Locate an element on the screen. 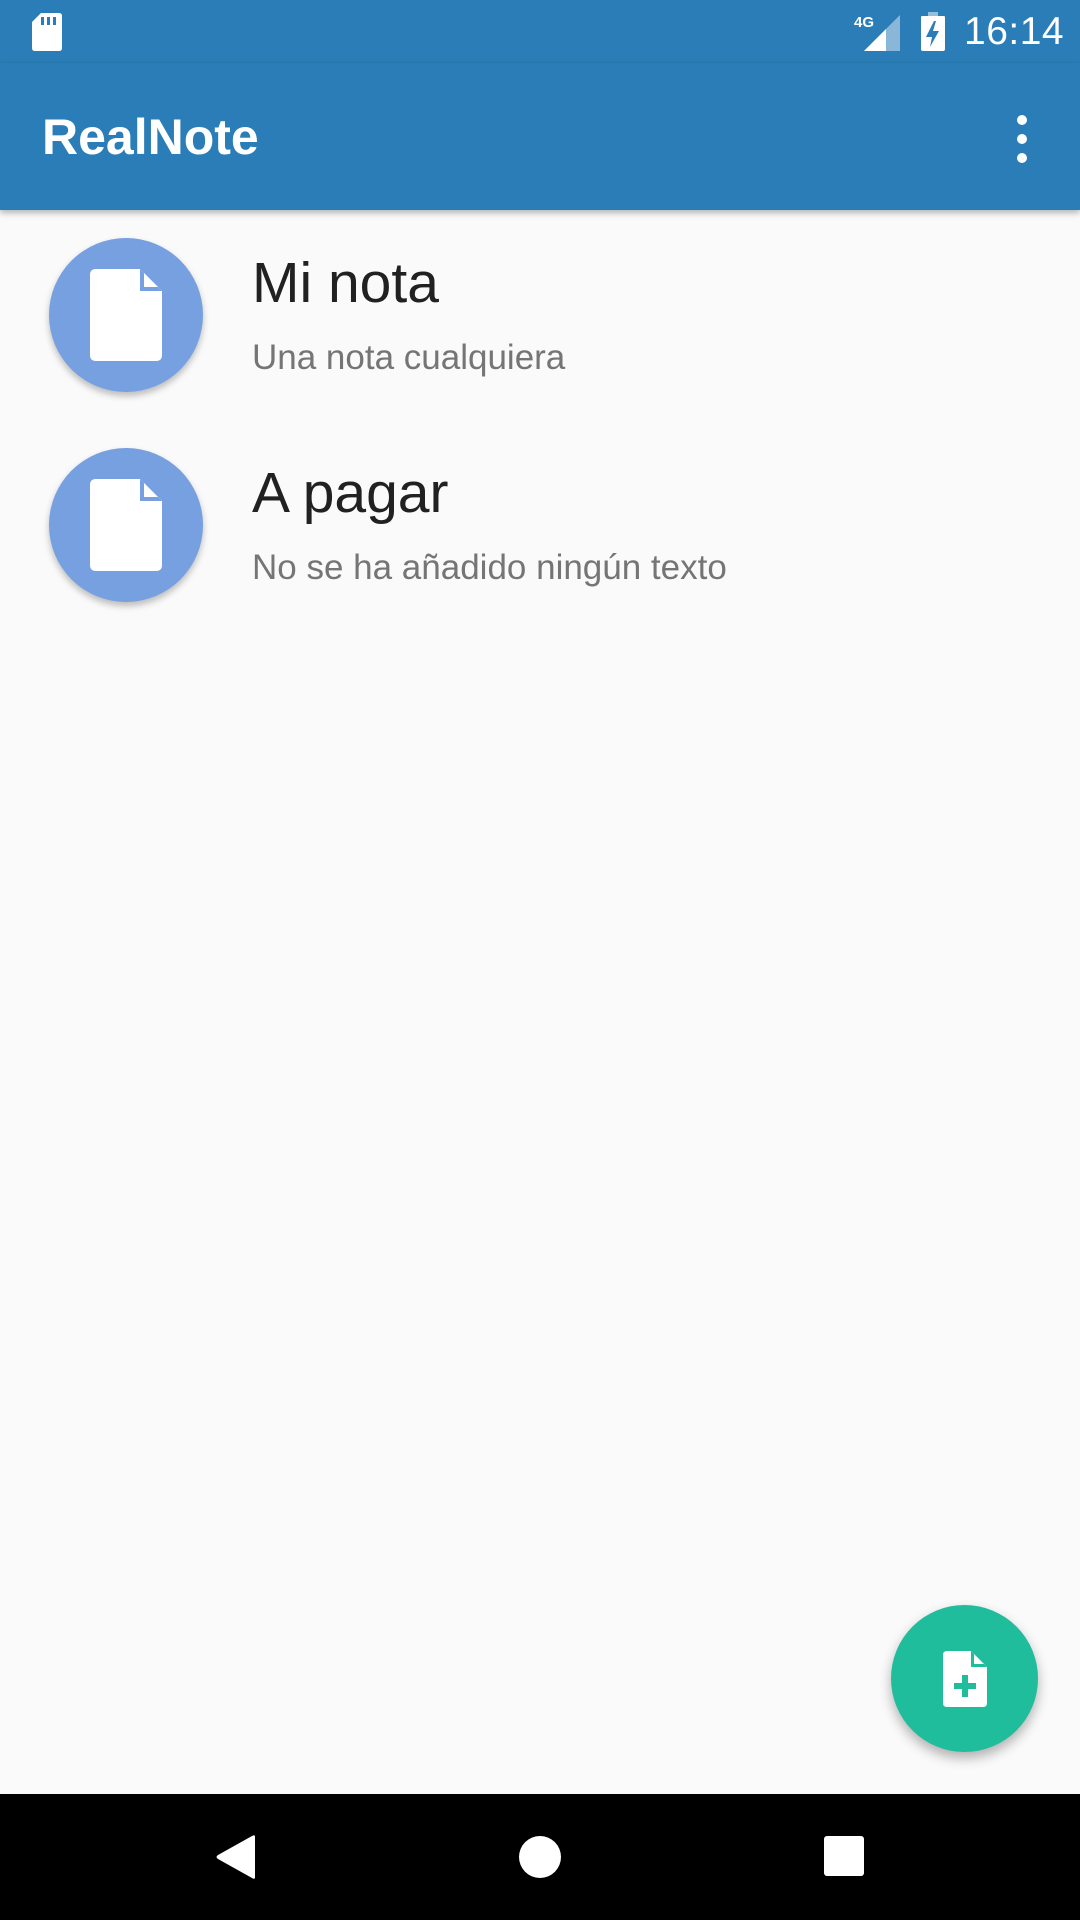 Image resolution: width=1080 pixels, height=1920 pixels. note-title: Mi nota is located at coordinates (345, 283).